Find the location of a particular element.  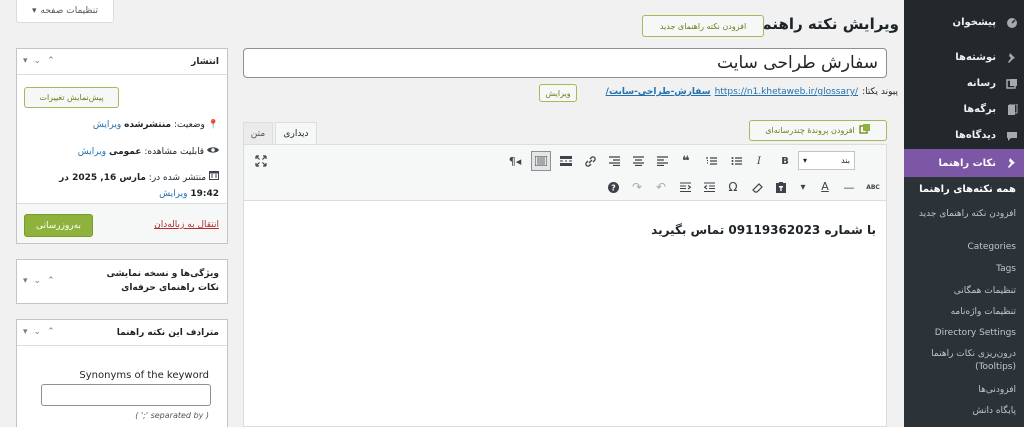

sidebar-item-label: نکات راهنما is located at coordinates (967, 163).